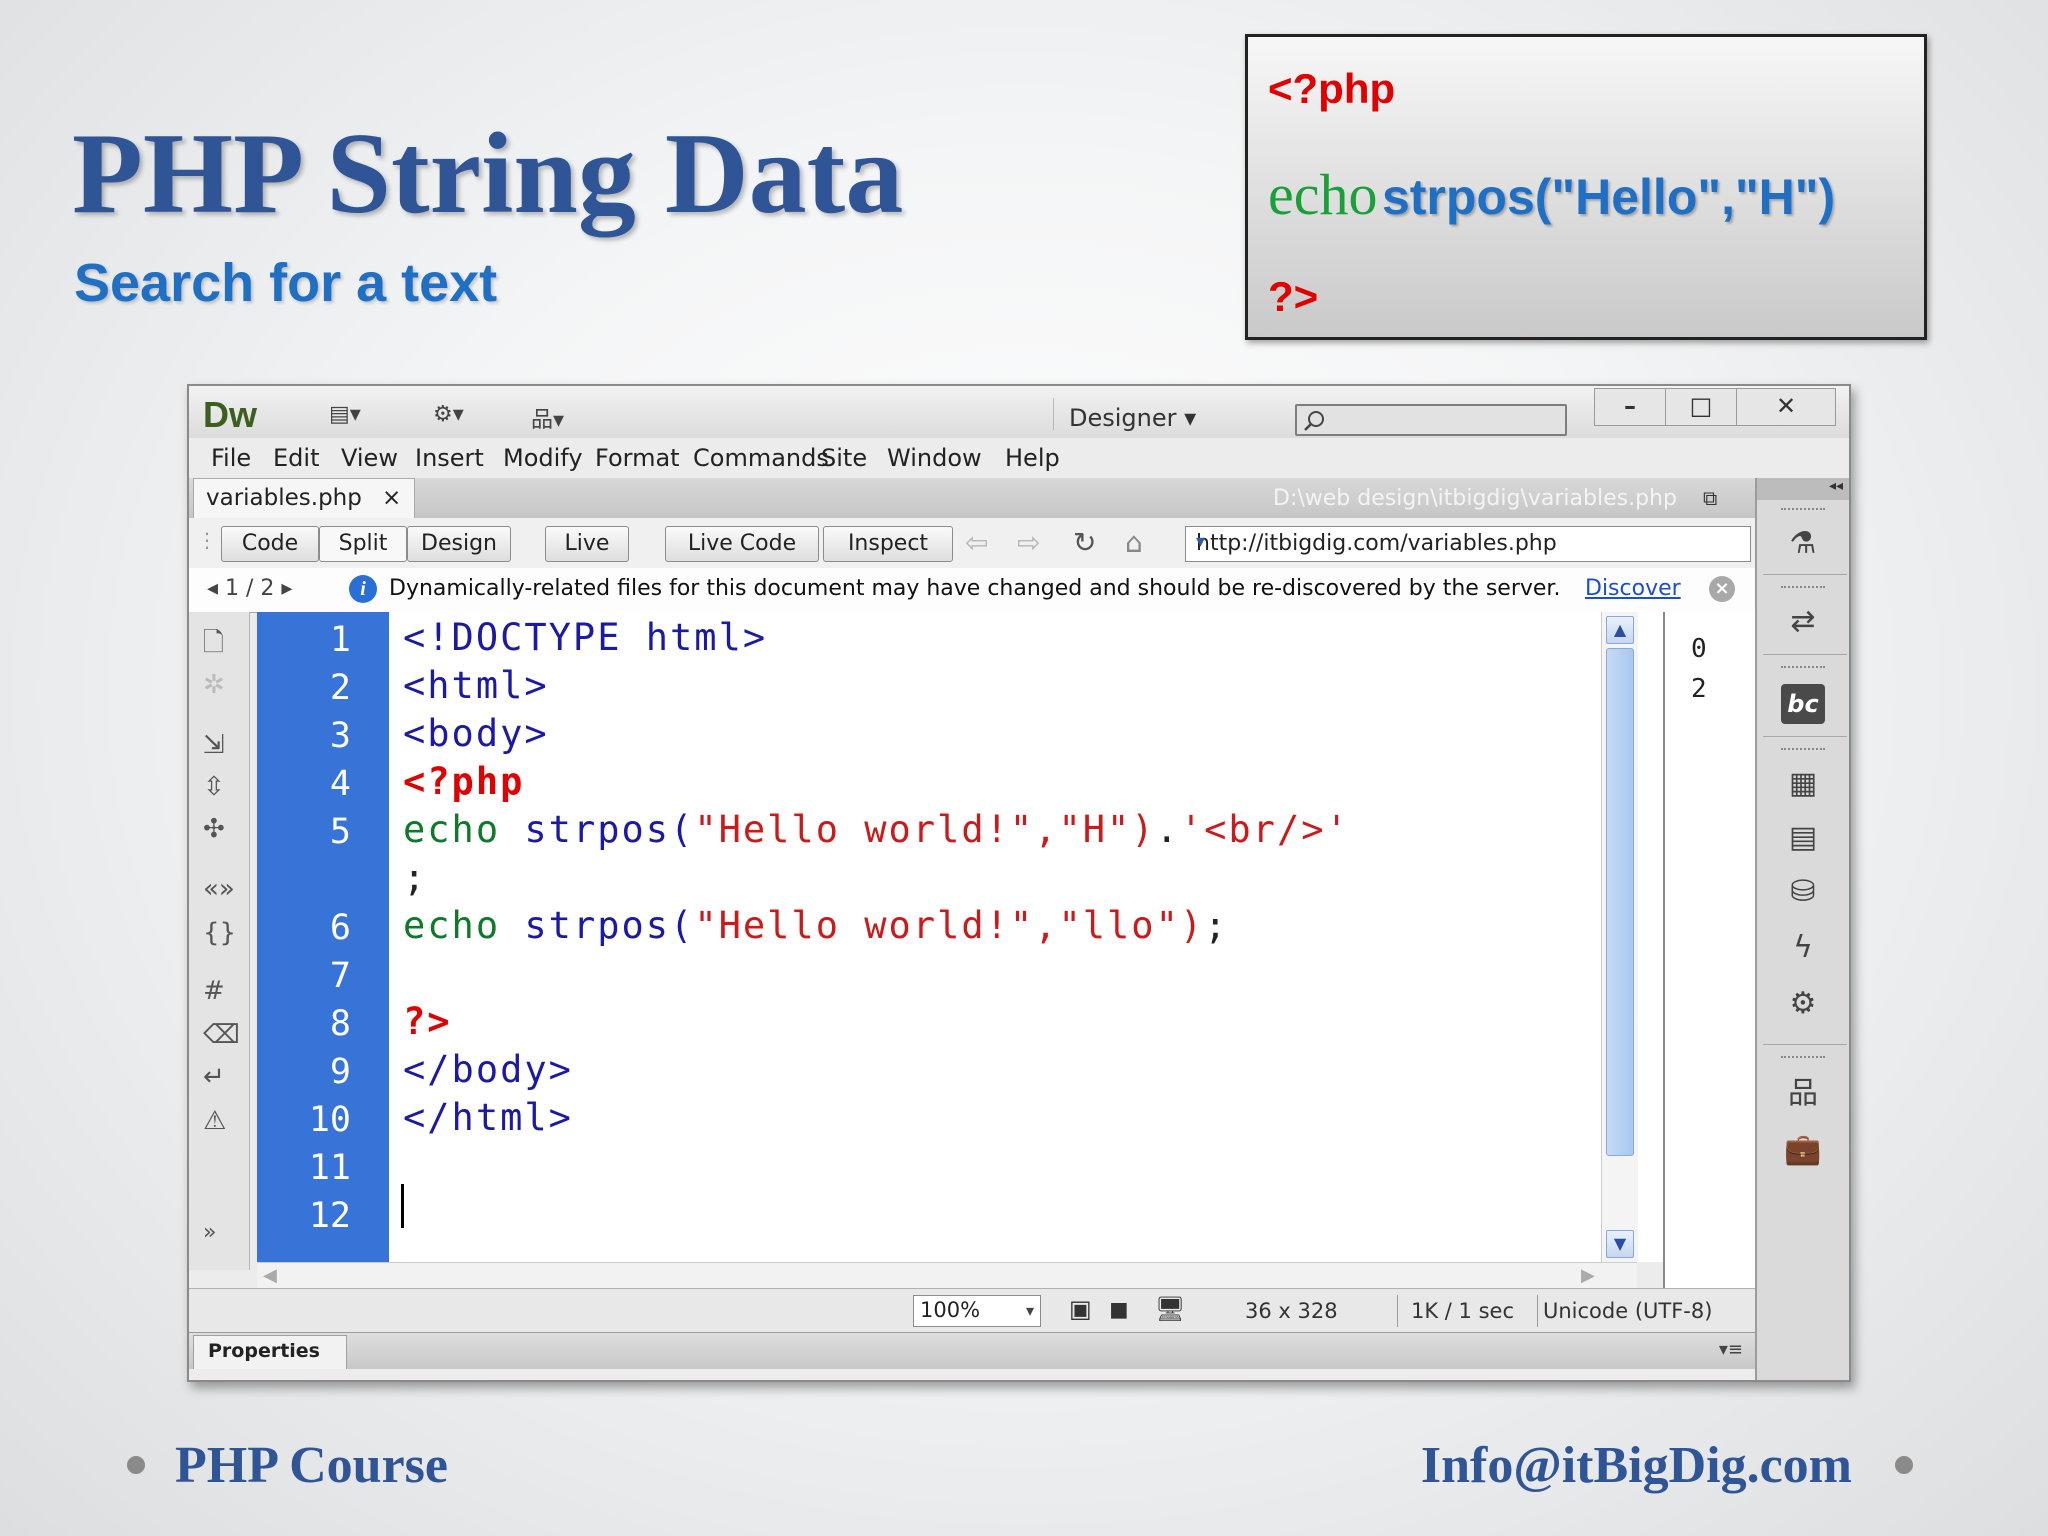 This screenshot has width=2048, height=1536. I want to click on show-code-navigator-icon: ✲, so click(214, 685).